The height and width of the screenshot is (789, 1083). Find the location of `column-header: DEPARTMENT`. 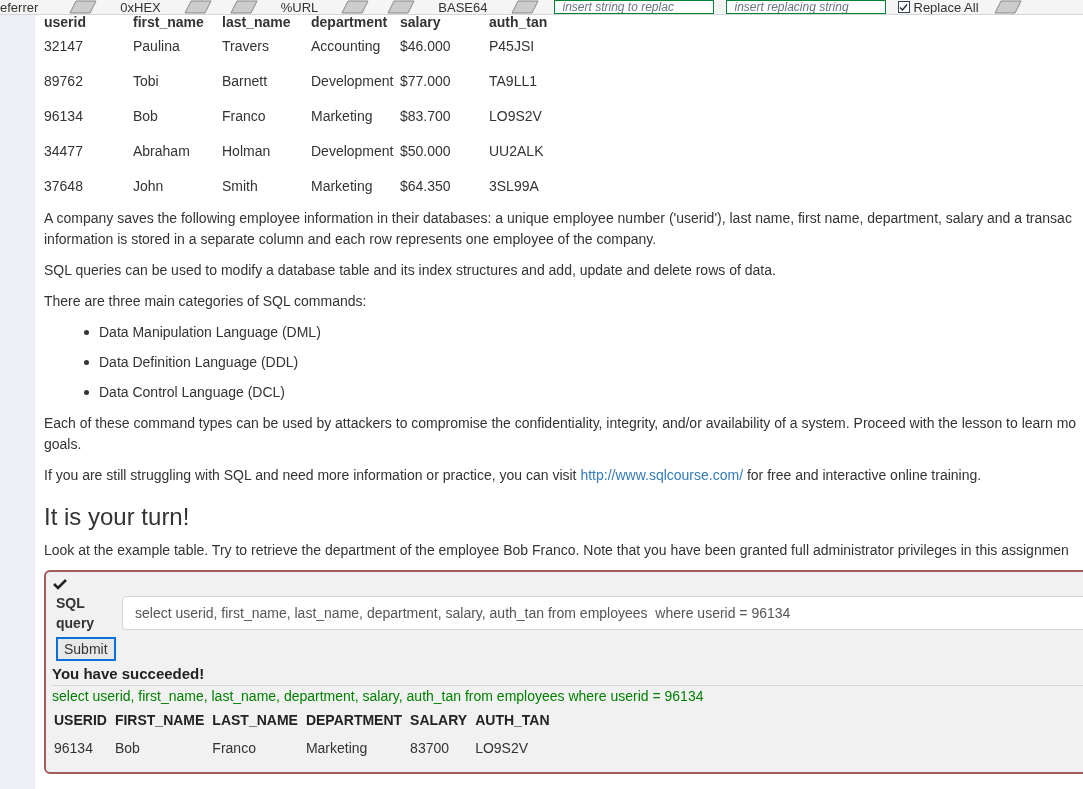

column-header: DEPARTMENT is located at coordinates (354, 720).